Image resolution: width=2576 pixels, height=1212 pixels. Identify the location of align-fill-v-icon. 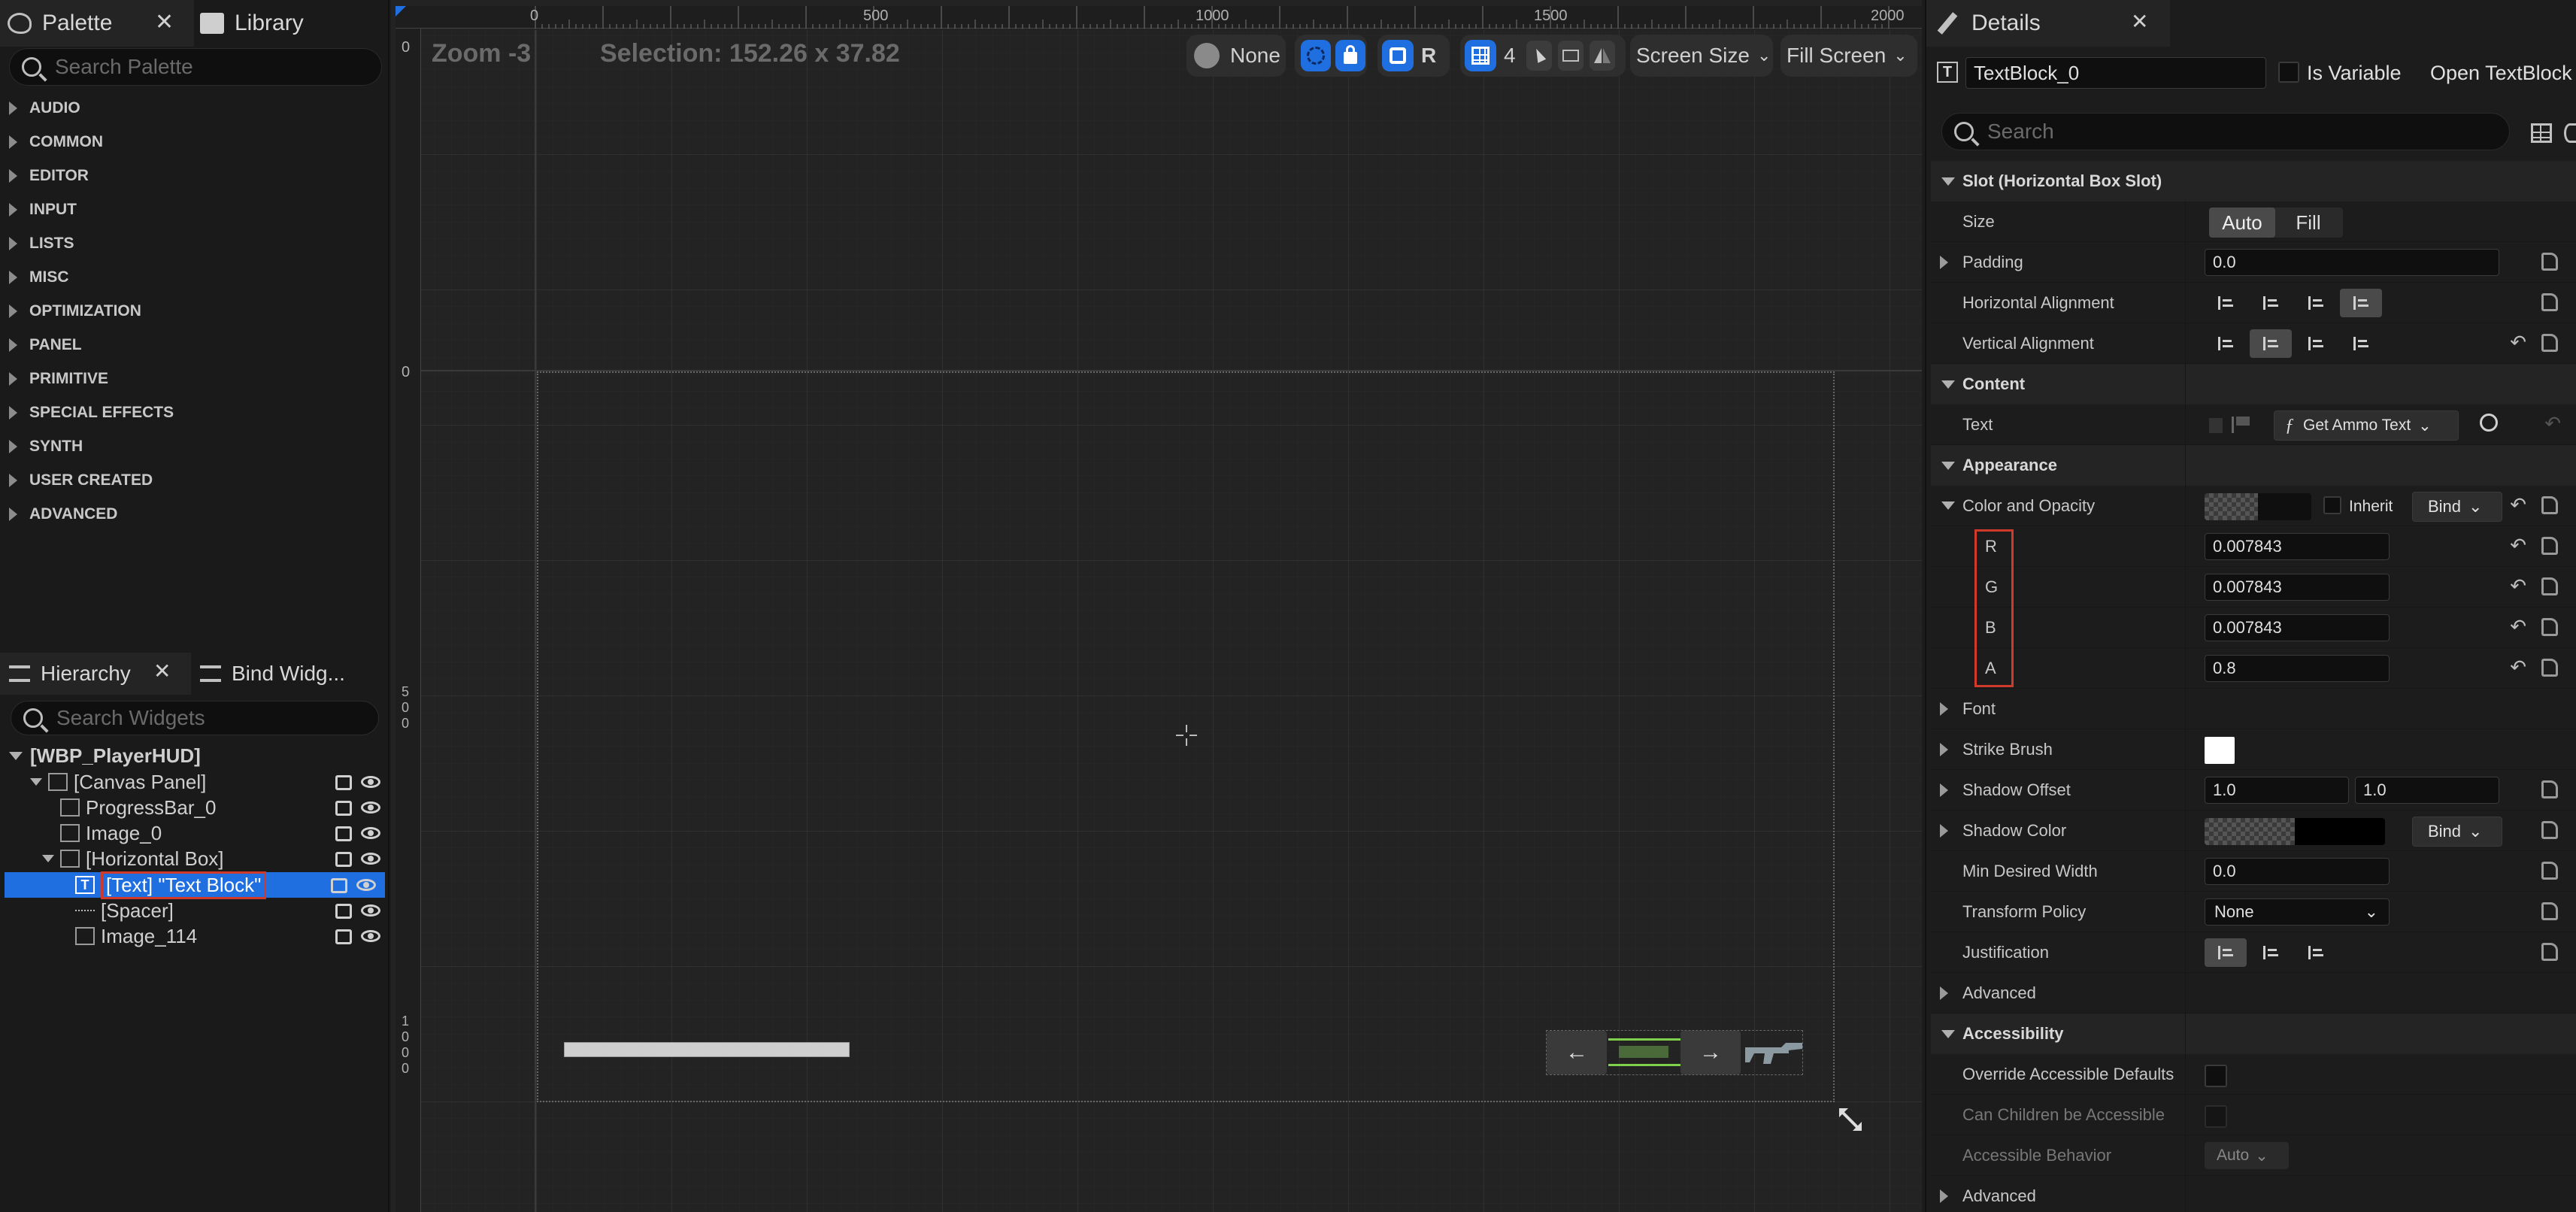
(2361, 343).